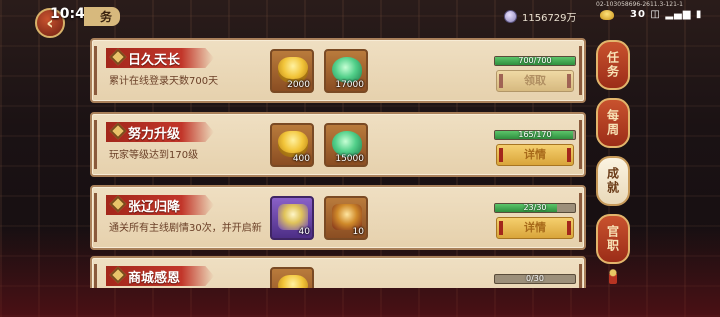 This screenshot has width=720, height=317. I want to click on pendant-ornament-icon, so click(613, 276).